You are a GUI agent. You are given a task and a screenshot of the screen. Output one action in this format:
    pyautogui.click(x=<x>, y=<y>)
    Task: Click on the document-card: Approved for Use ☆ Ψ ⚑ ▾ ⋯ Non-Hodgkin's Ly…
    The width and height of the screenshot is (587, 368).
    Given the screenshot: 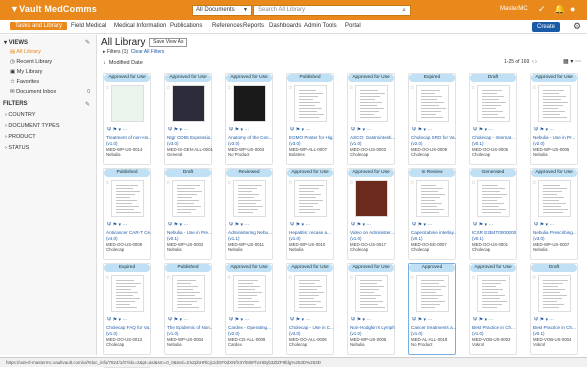 What is the action you would take?
    pyautogui.click(x=371, y=309)
    